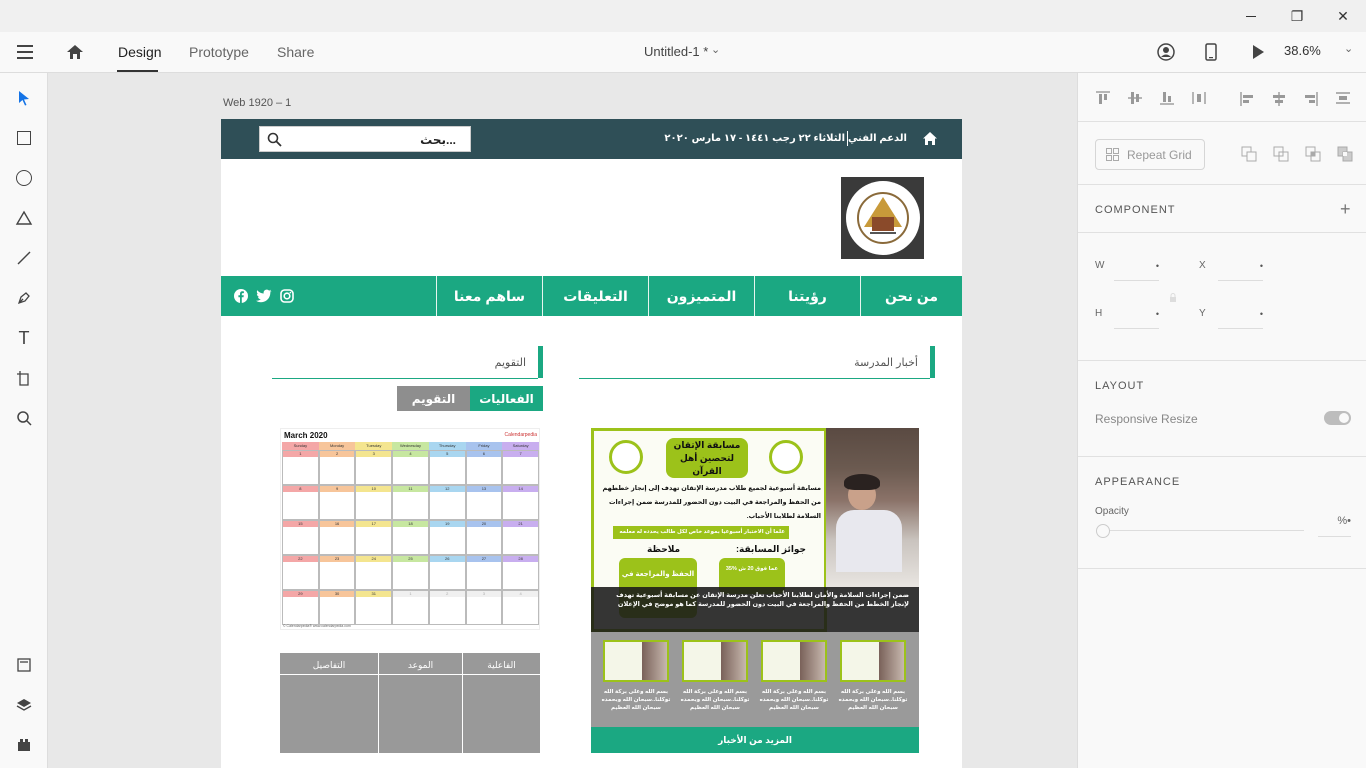 This screenshot has width=1366, height=768. Describe the element at coordinates (807, 296) in the screenshot. I see `nav-vision: رؤيتنا` at that location.